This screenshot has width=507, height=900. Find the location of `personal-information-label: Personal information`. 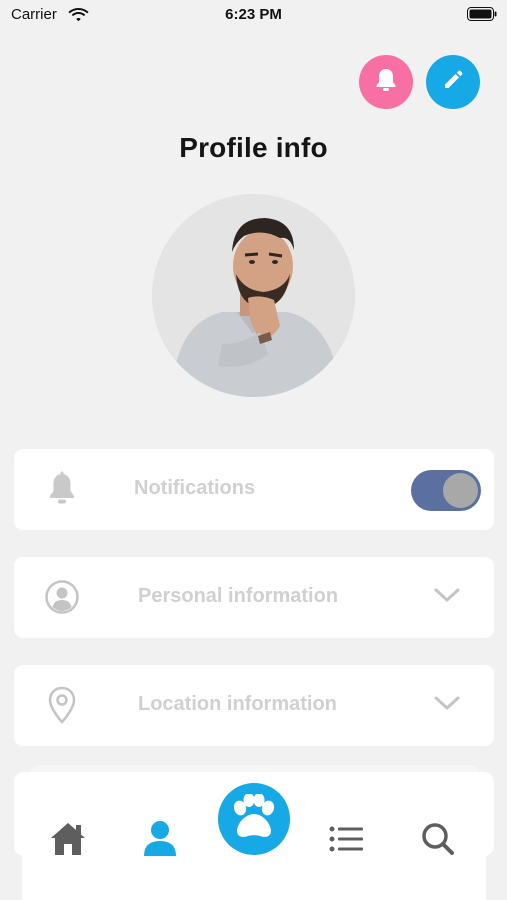

personal-information-label: Personal information is located at coordinates (238, 596).